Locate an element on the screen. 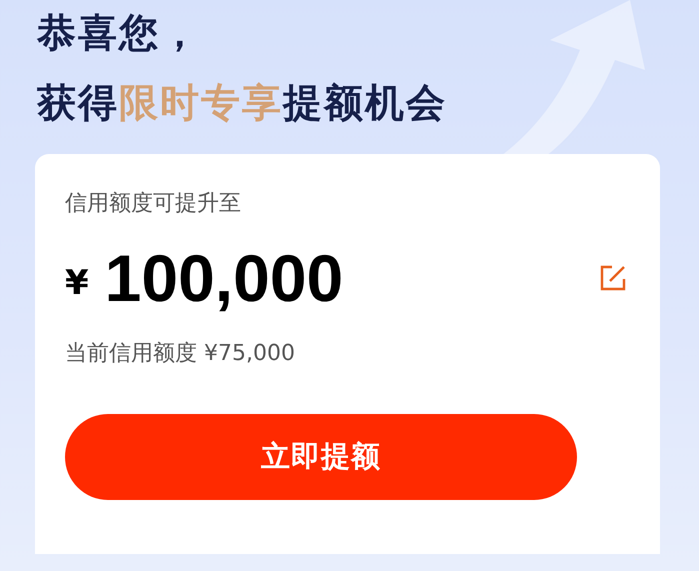 Image resolution: width=699 pixels, height=571 pixels. currency-symbol: ¥ is located at coordinates (77, 283).